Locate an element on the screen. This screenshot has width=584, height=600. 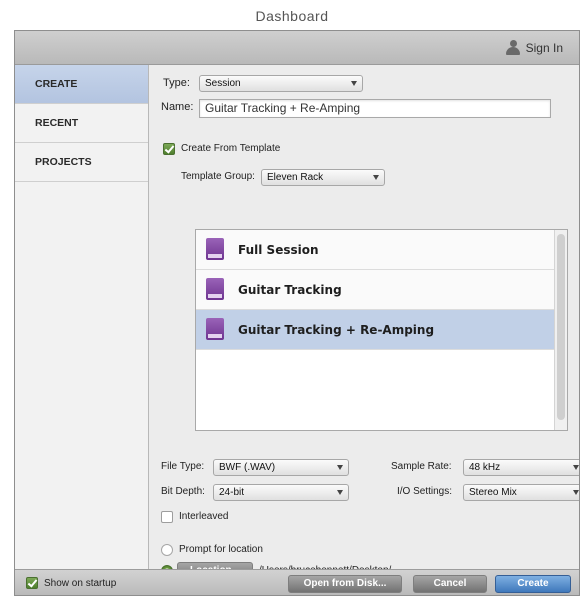
type-select: Session is located at coordinates (281, 83).